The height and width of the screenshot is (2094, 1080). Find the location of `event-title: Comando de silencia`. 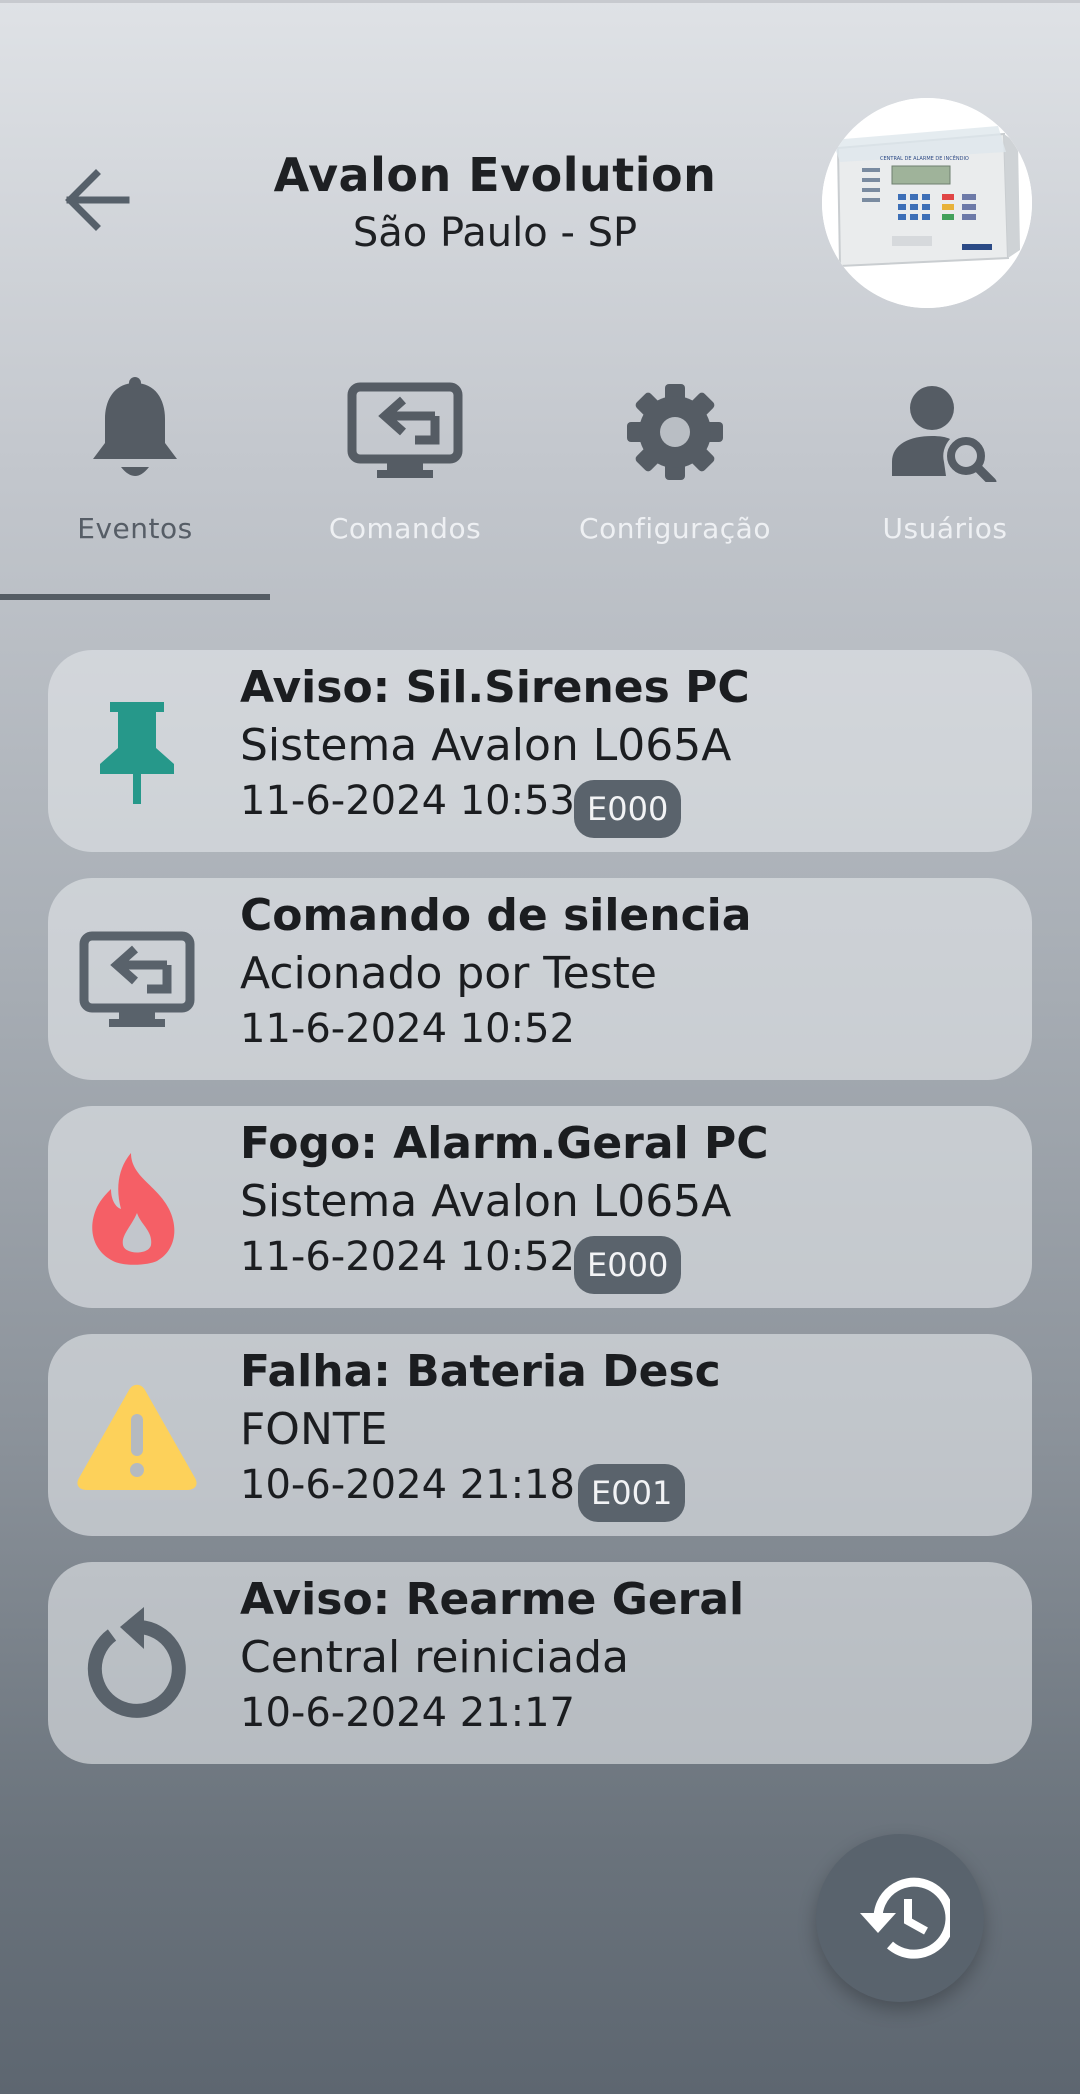

event-title: Comando de silencia is located at coordinates (496, 915).